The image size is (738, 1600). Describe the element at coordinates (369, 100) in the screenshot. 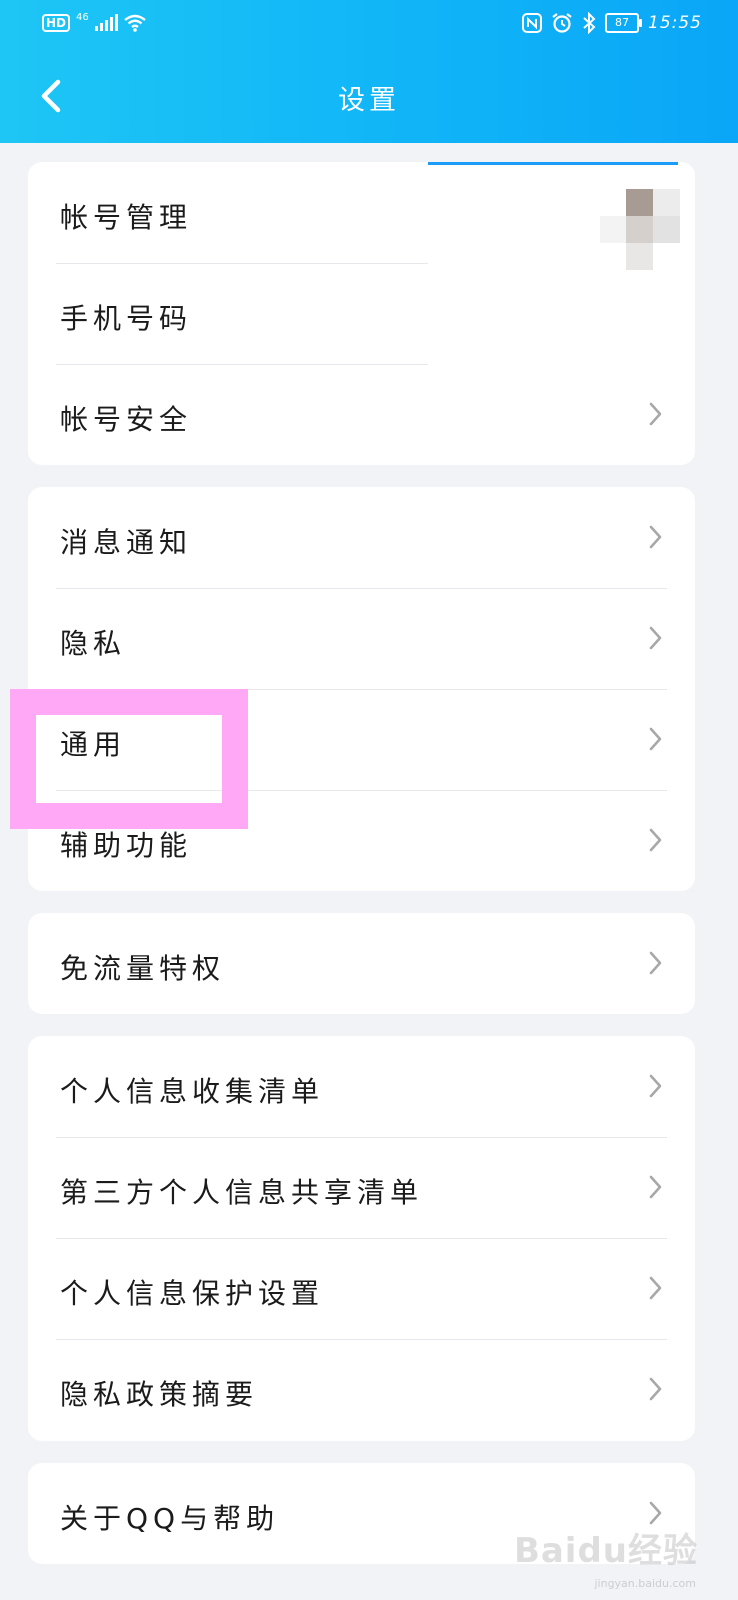

I see `page-title: 设置` at that location.